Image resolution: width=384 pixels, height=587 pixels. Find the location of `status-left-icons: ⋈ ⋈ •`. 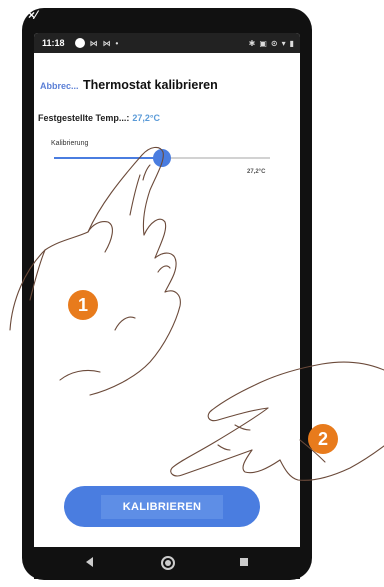

status-left-icons: ⋈ ⋈ • is located at coordinates (96, 43).